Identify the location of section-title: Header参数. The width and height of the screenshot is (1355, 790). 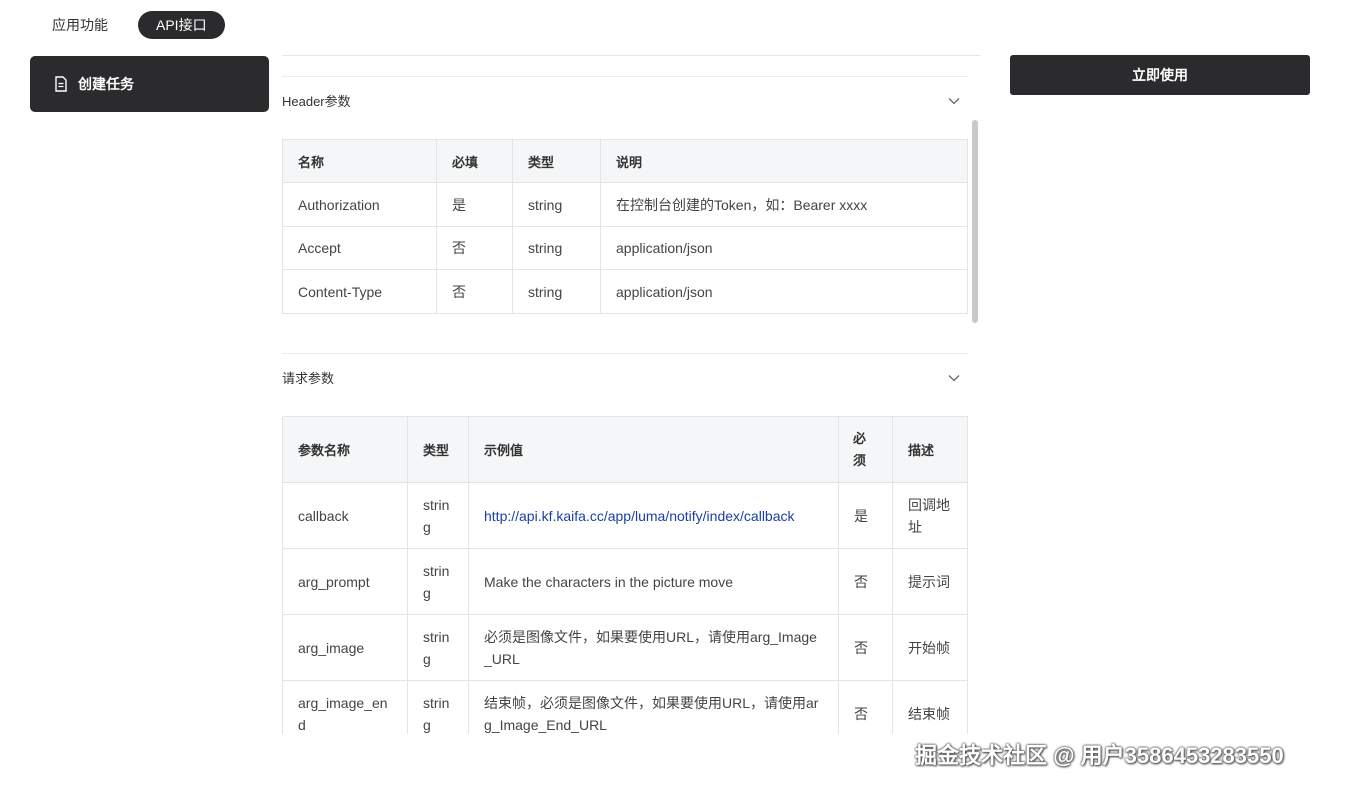
(316, 101).